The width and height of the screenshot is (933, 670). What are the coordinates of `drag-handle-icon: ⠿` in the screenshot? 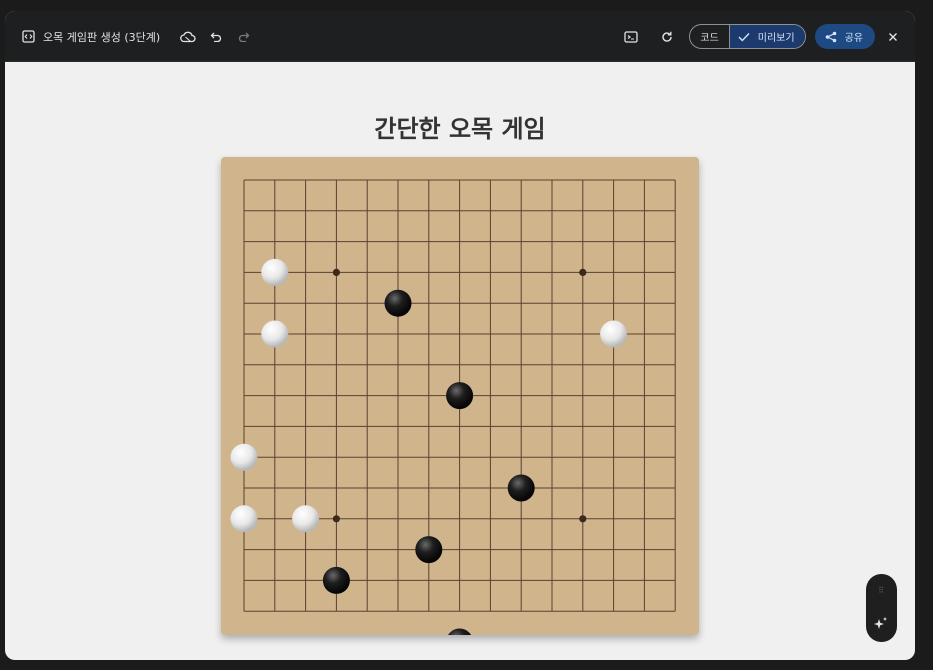 It's located at (881, 590).